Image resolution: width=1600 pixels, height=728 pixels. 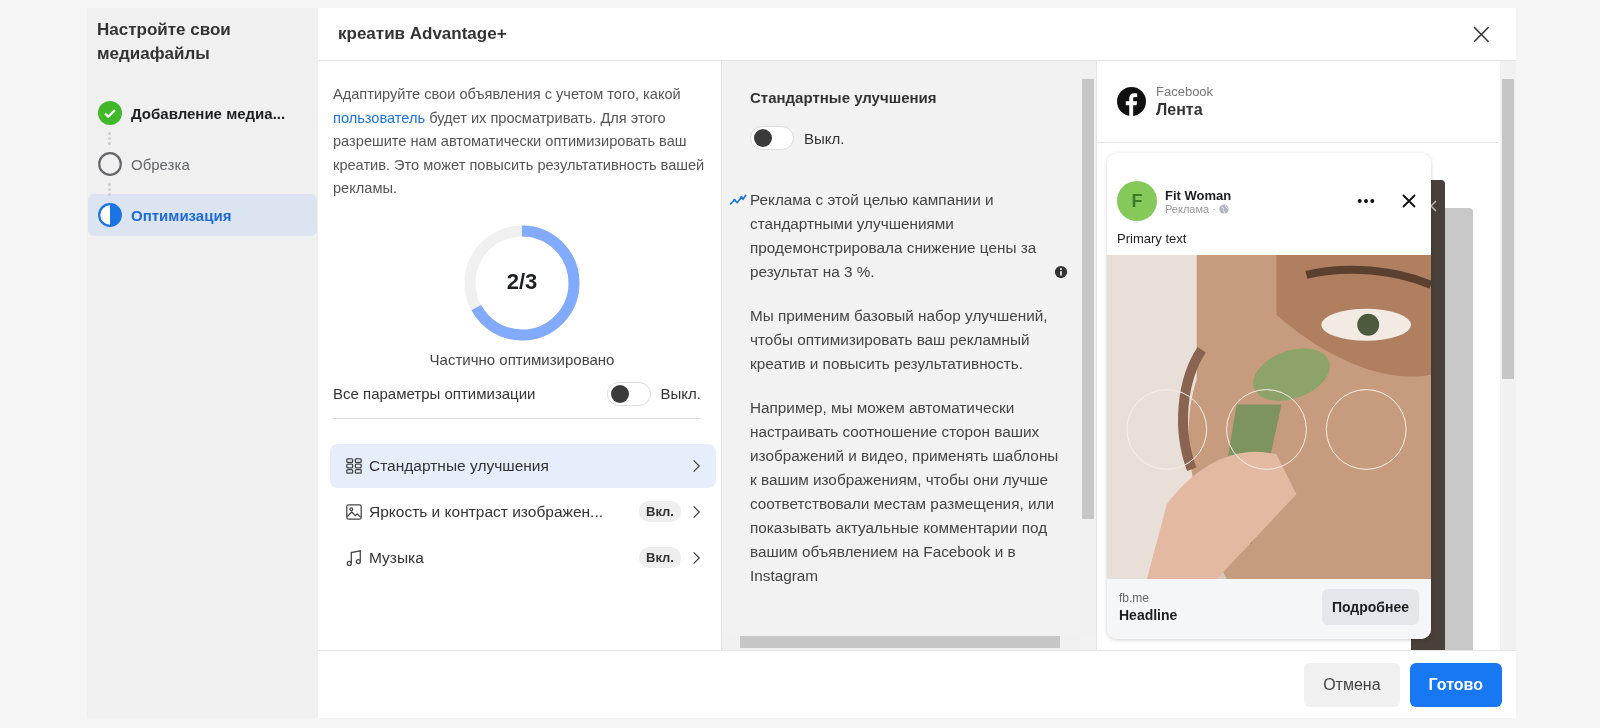 What do you see at coordinates (1190, 208) in the screenshot?
I see `sponsored-label: Реклама ·` at bounding box center [1190, 208].